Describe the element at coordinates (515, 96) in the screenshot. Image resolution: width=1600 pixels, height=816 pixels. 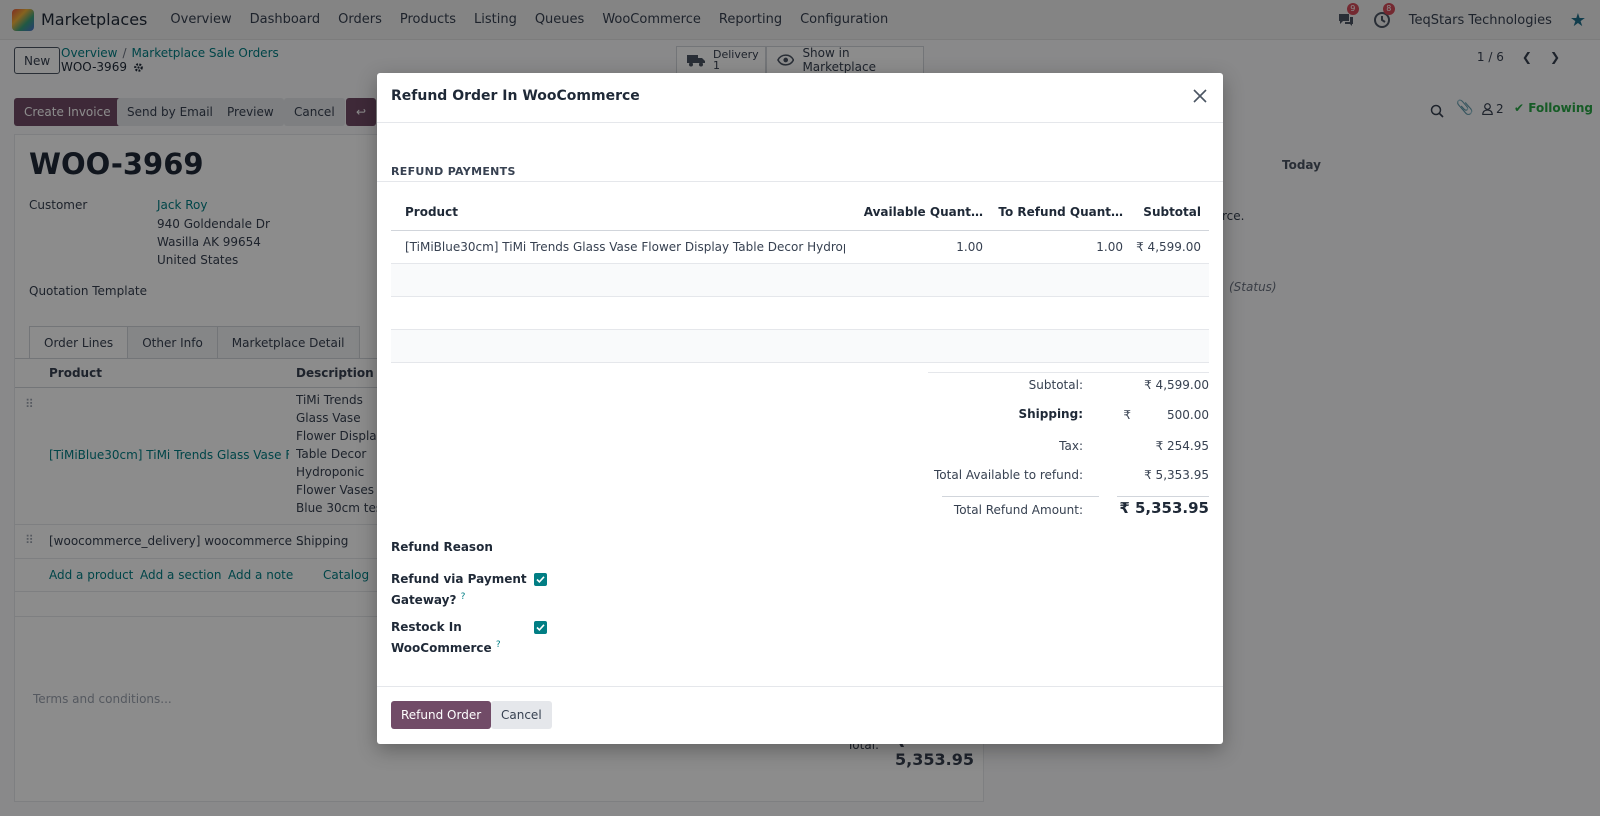
I see `modal-title: Refund Order In WooCommerce` at that location.